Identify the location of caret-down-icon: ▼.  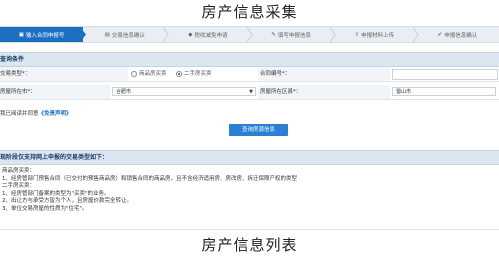
(251, 92).